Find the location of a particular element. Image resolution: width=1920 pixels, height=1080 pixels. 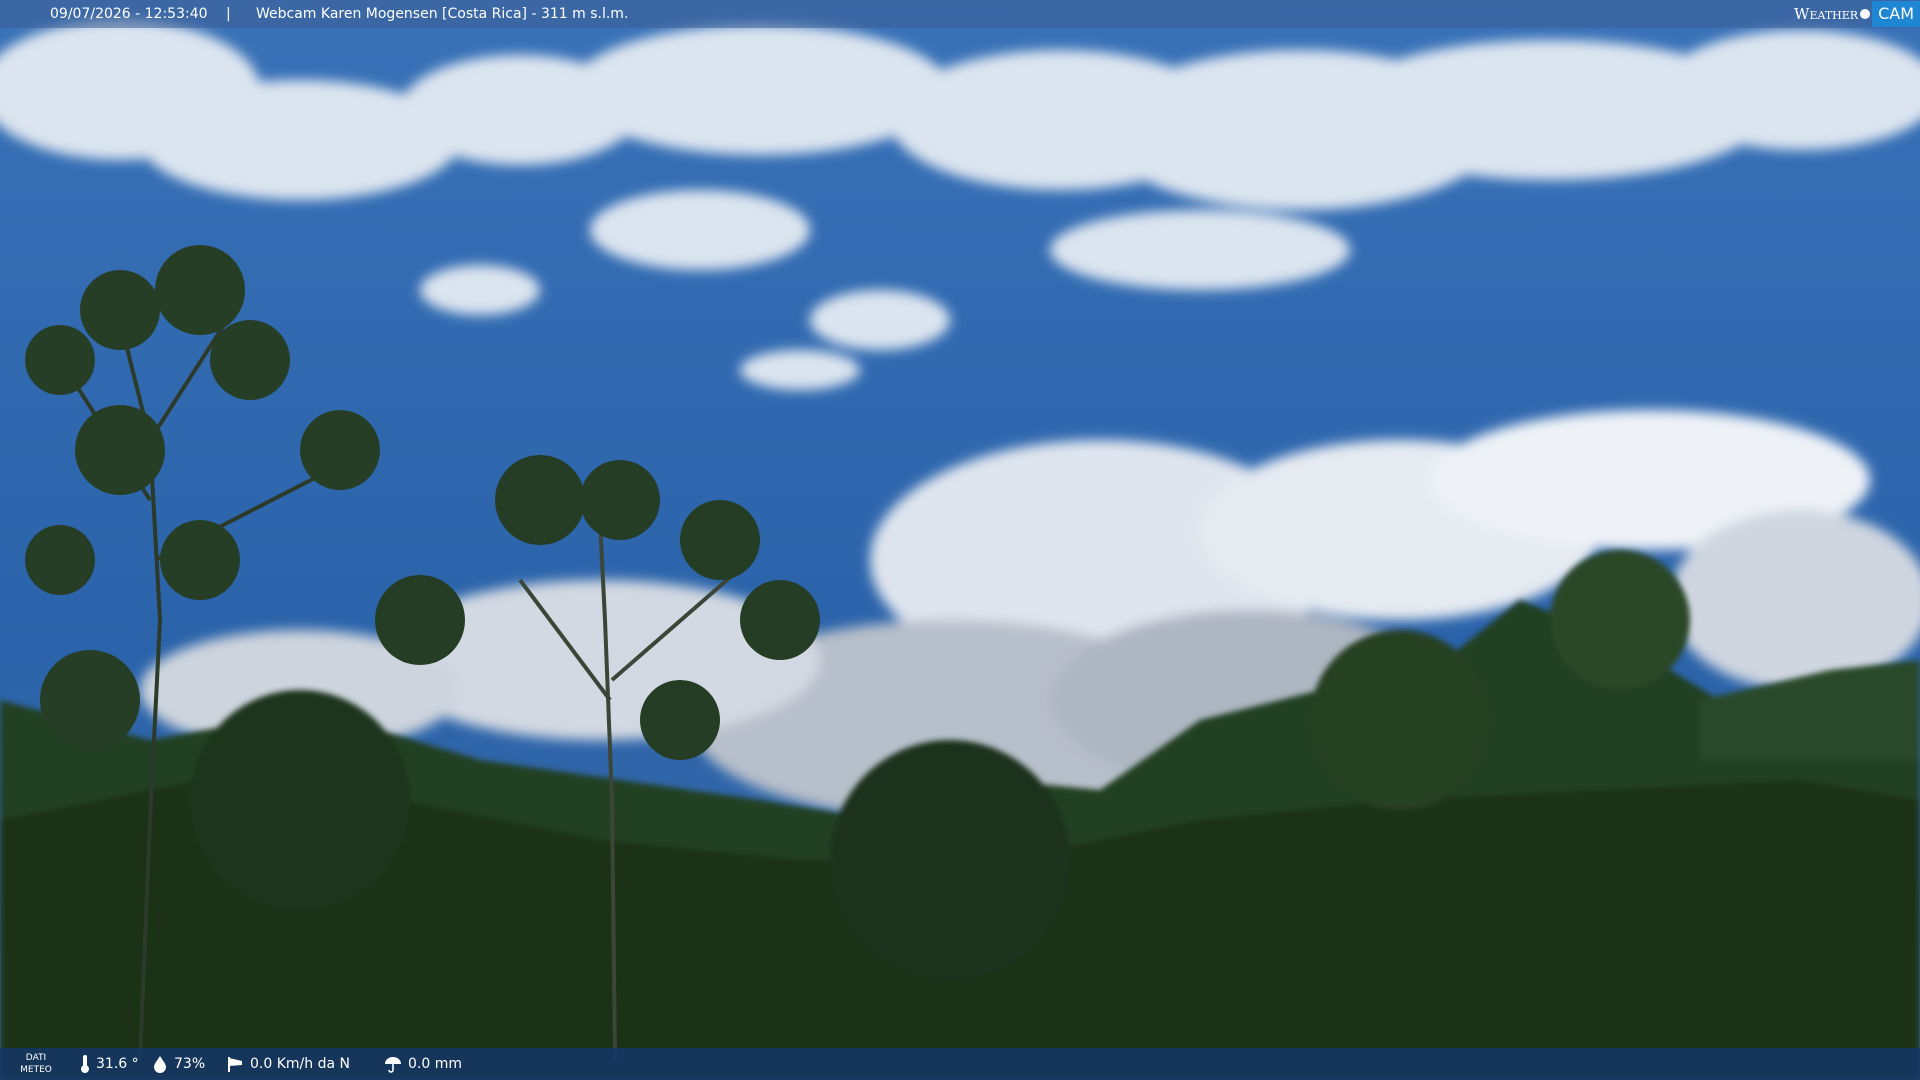

umbrella-icon is located at coordinates (393, 1065).